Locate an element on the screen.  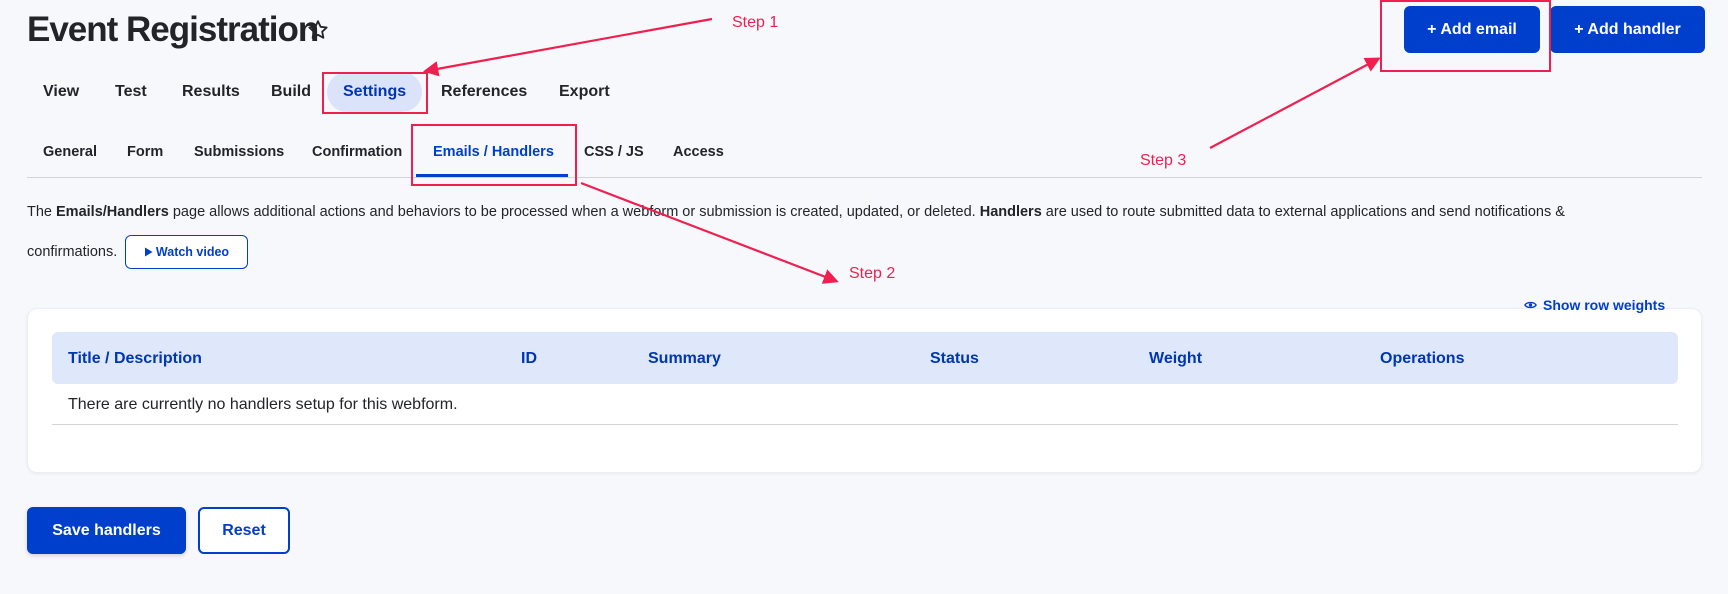
show-row-weights-link: Show row weights is located at coordinates (1594, 305).